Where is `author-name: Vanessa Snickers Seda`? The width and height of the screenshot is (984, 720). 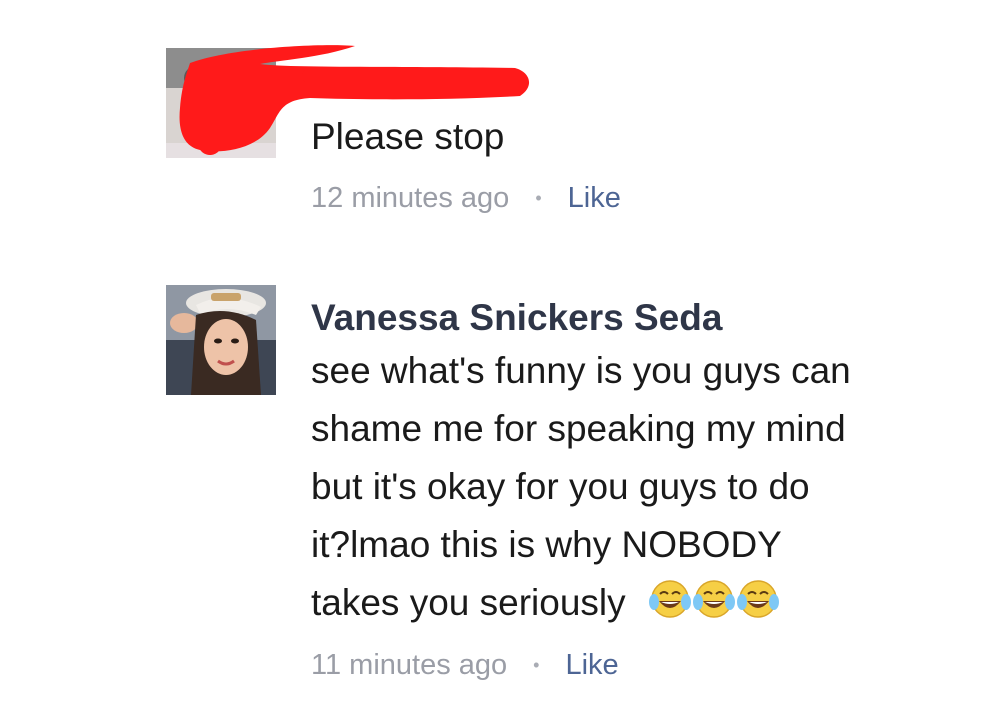
author-name: Vanessa Snickers Seda is located at coordinates (516, 318).